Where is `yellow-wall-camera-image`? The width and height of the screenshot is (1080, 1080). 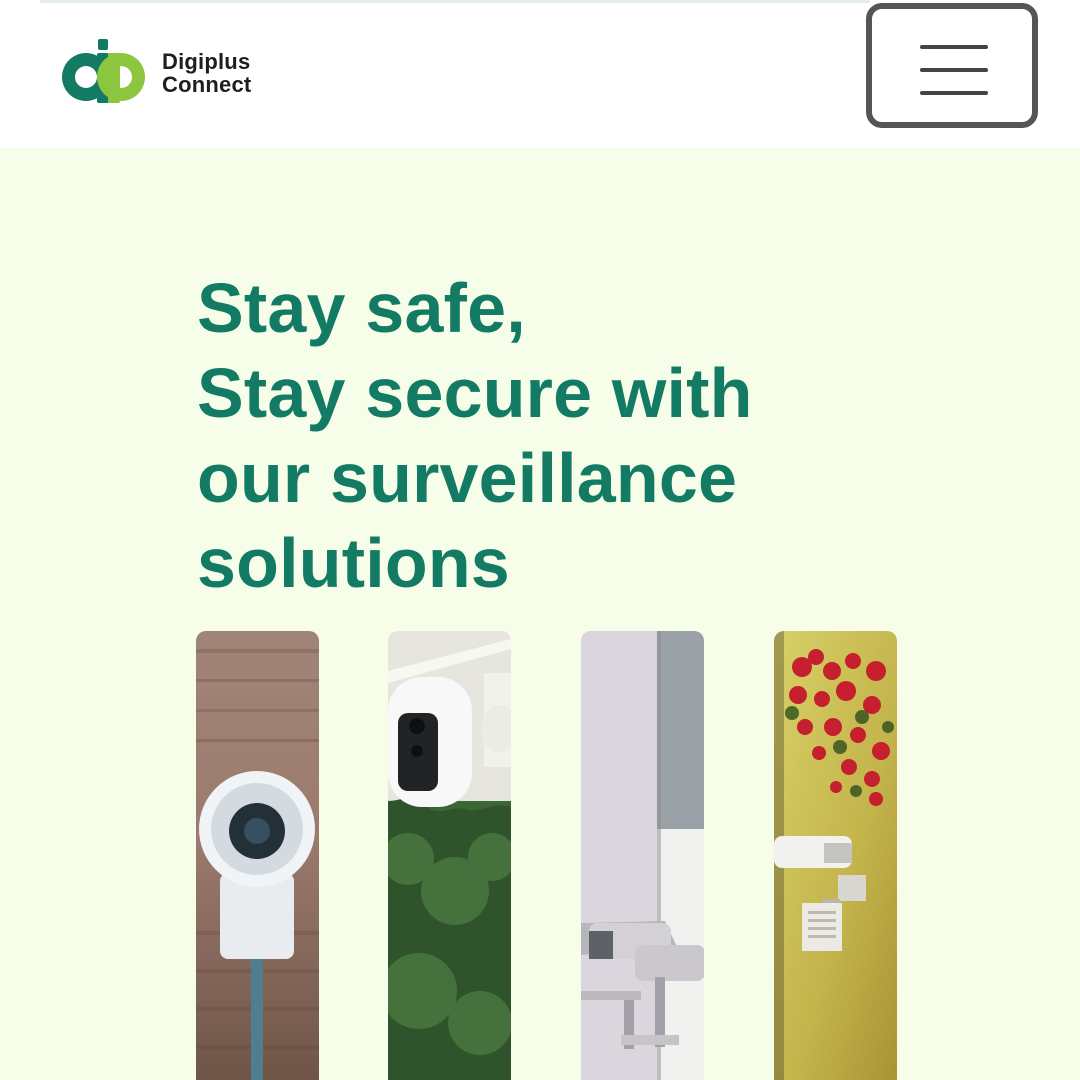
yellow-wall-camera-image is located at coordinates (835, 855).